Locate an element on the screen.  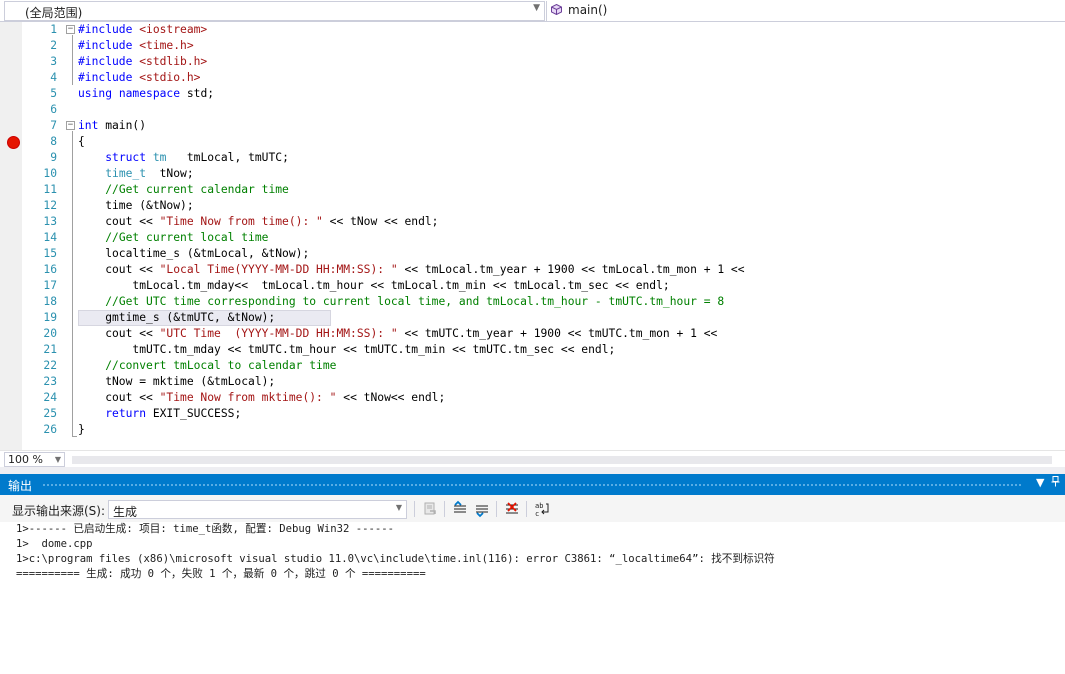
code-line: 5 using namespace std; is located at coordinates (543, 94).